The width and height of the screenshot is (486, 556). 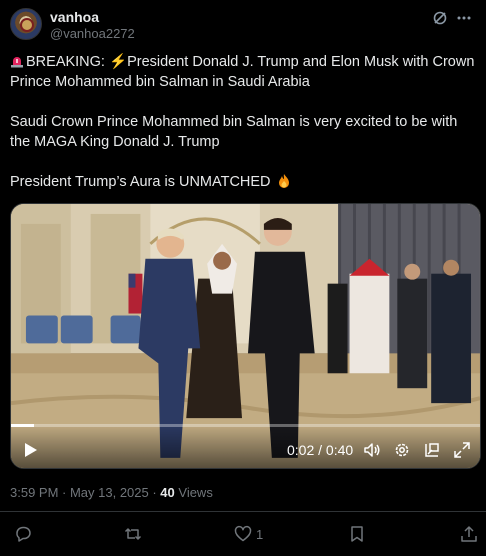 What do you see at coordinates (243, 511) in the screenshot?
I see `divider` at bounding box center [243, 511].